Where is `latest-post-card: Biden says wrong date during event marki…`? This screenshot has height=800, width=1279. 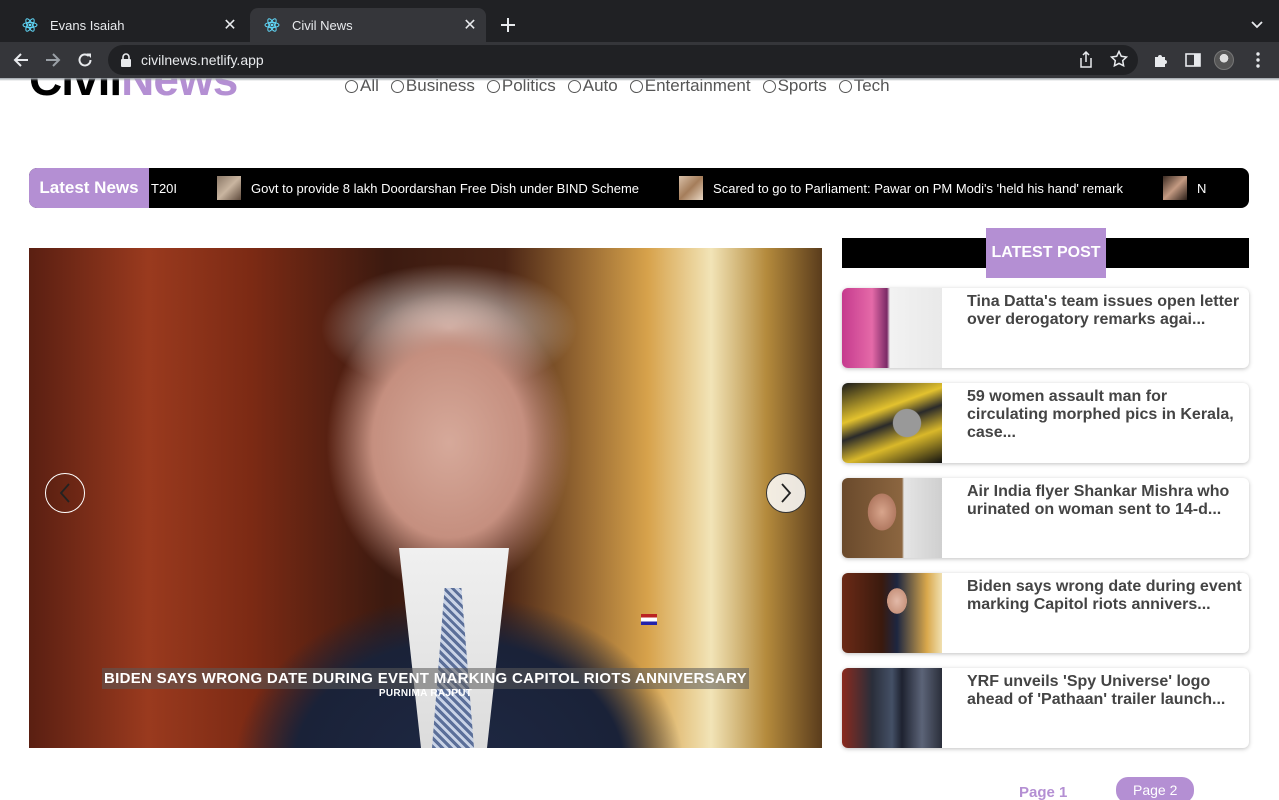 latest-post-card: Biden says wrong date during event marki… is located at coordinates (1045, 613).